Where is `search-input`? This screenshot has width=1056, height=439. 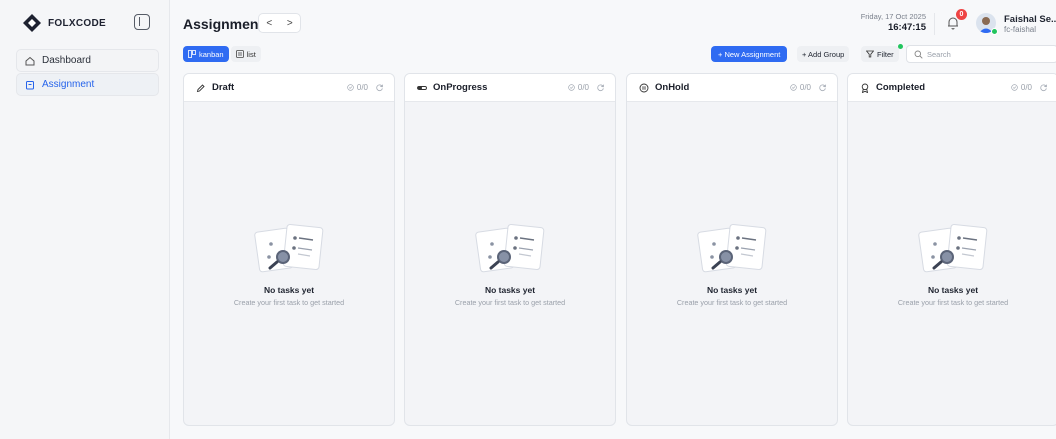 search-input is located at coordinates (987, 54).